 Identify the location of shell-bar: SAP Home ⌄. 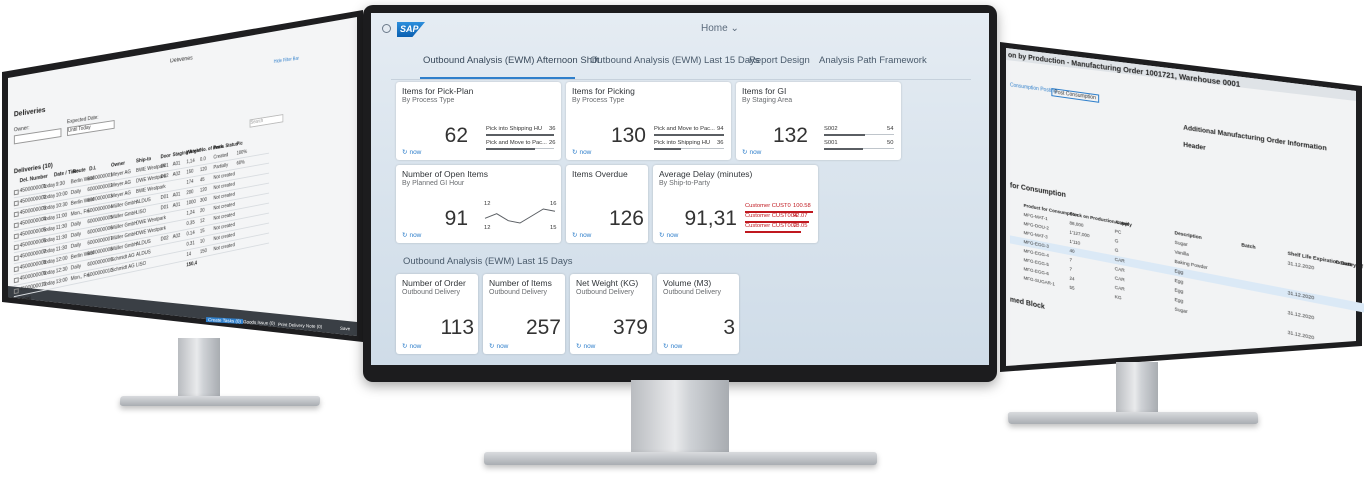
(680, 30).